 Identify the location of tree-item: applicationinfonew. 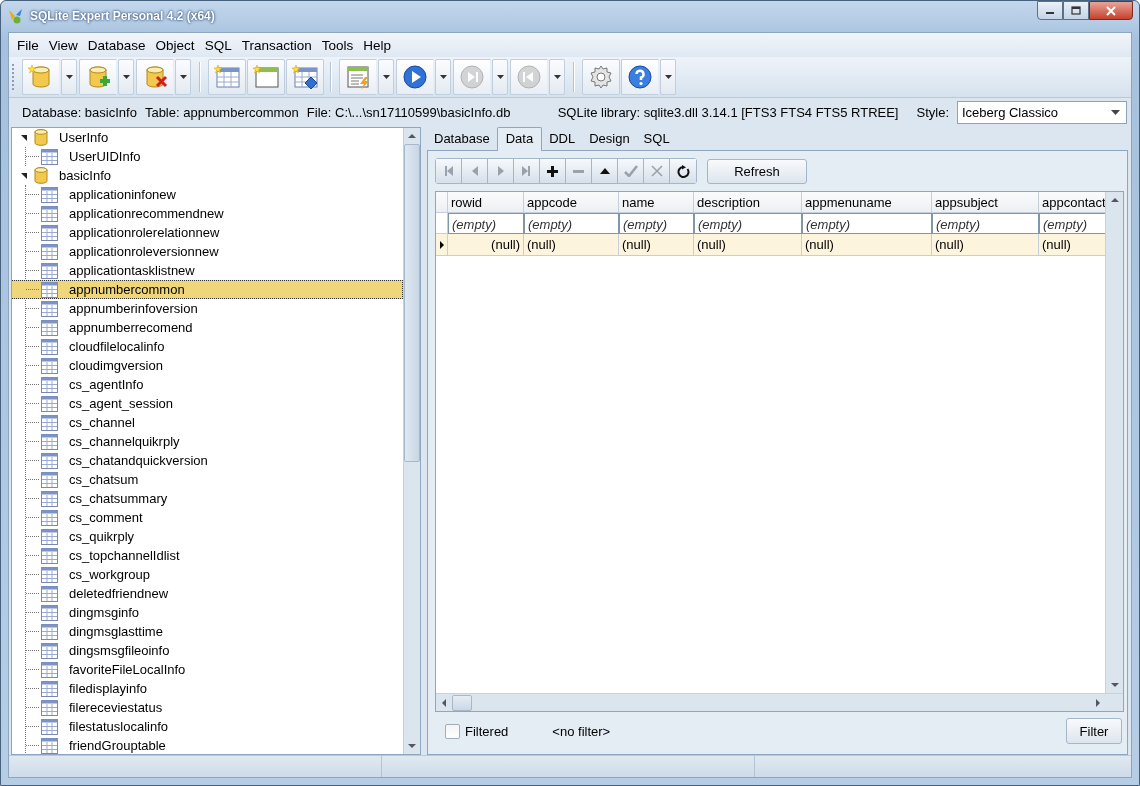
(122, 194).